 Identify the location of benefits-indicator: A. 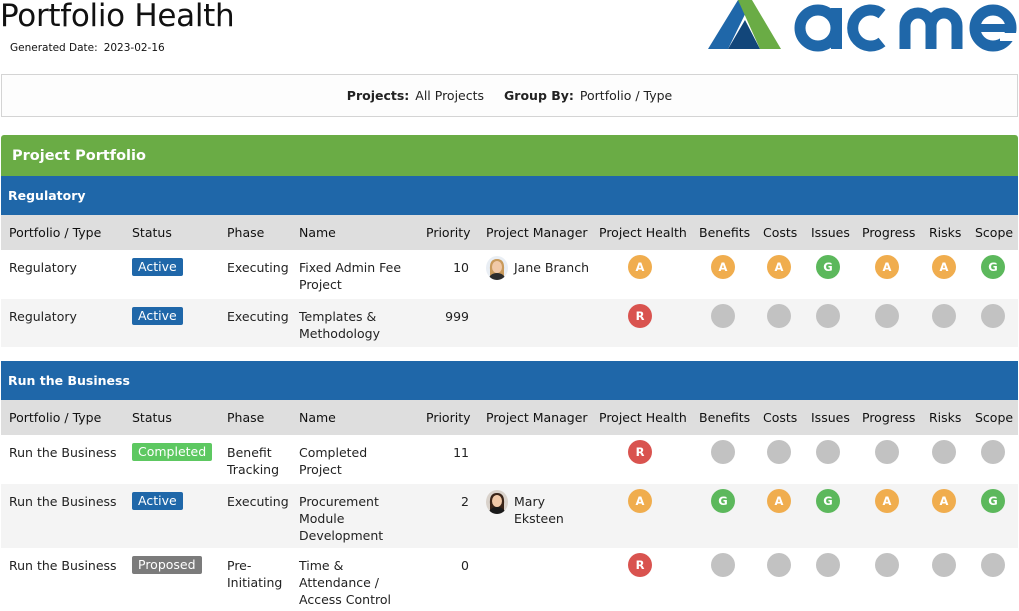
(723, 267).